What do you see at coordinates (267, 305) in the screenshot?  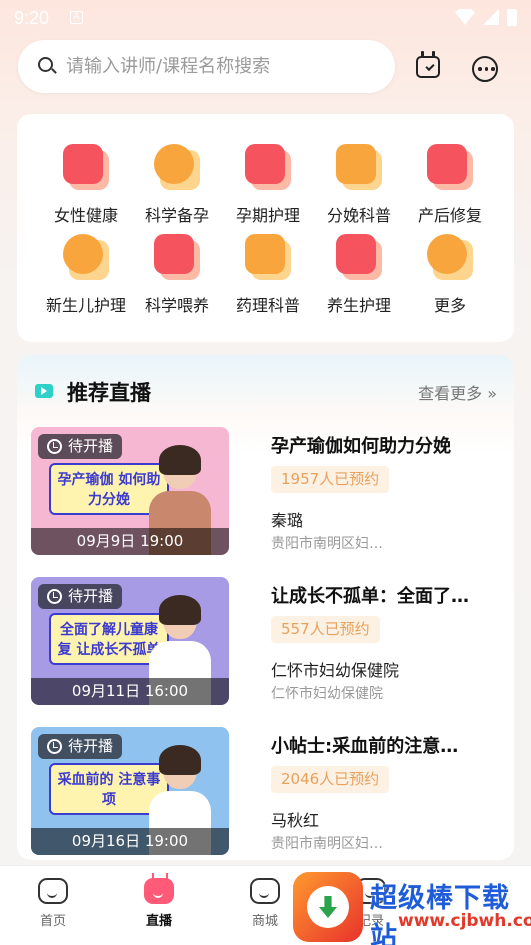 I see `category-label: 药理科普` at bounding box center [267, 305].